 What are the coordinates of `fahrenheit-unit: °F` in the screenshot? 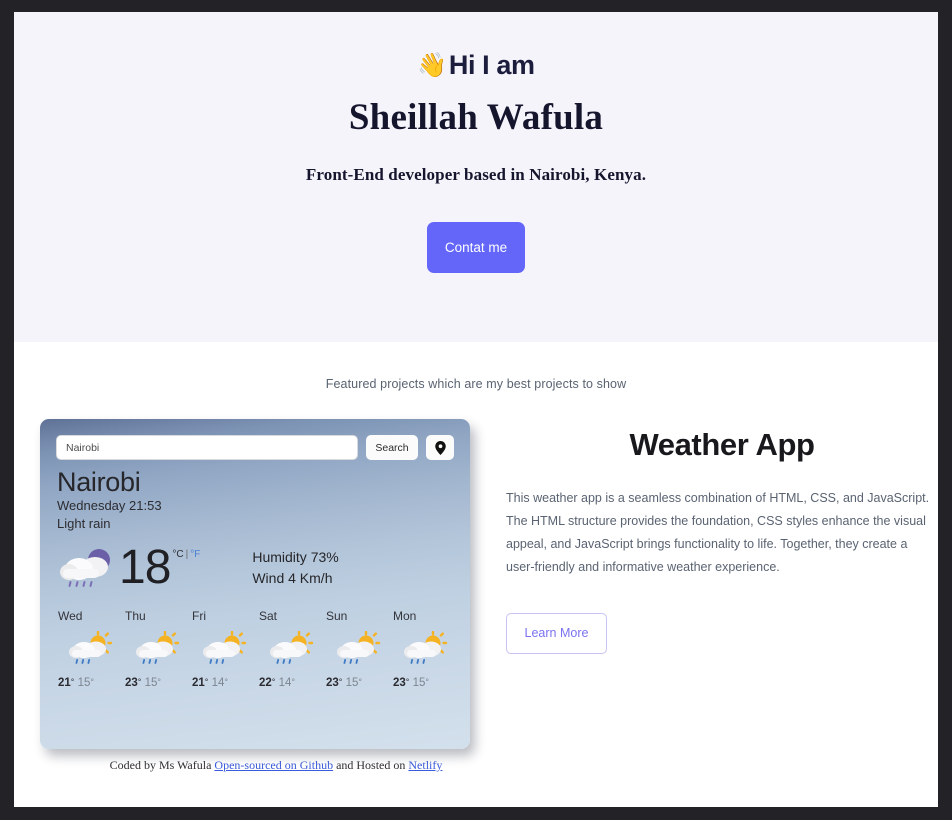 It's located at (195, 554).